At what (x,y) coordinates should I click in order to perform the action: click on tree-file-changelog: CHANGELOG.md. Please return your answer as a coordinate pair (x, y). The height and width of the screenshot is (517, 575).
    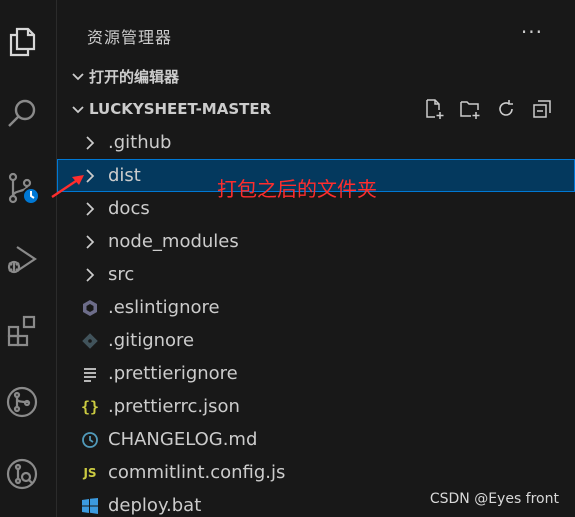
    Looking at the image, I should click on (316, 439).